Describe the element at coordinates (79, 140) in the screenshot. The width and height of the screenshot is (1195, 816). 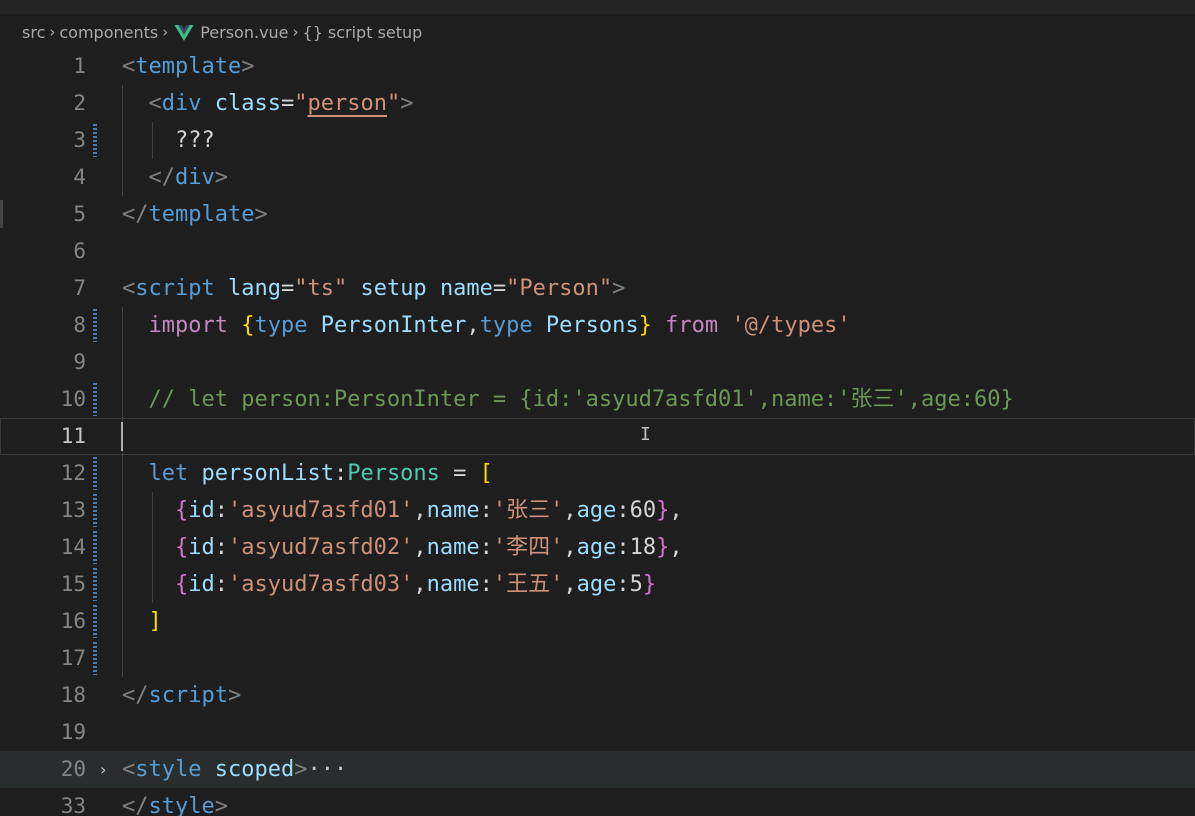
I see `line-number: 3` at that location.